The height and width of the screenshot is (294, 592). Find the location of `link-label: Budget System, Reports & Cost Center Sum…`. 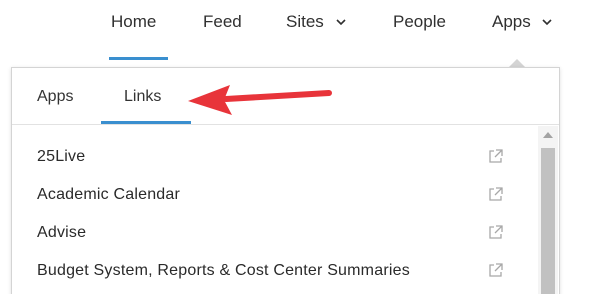

link-label: Budget System, Reports & Cost Center Sum… is located at coordinates (223, 270).